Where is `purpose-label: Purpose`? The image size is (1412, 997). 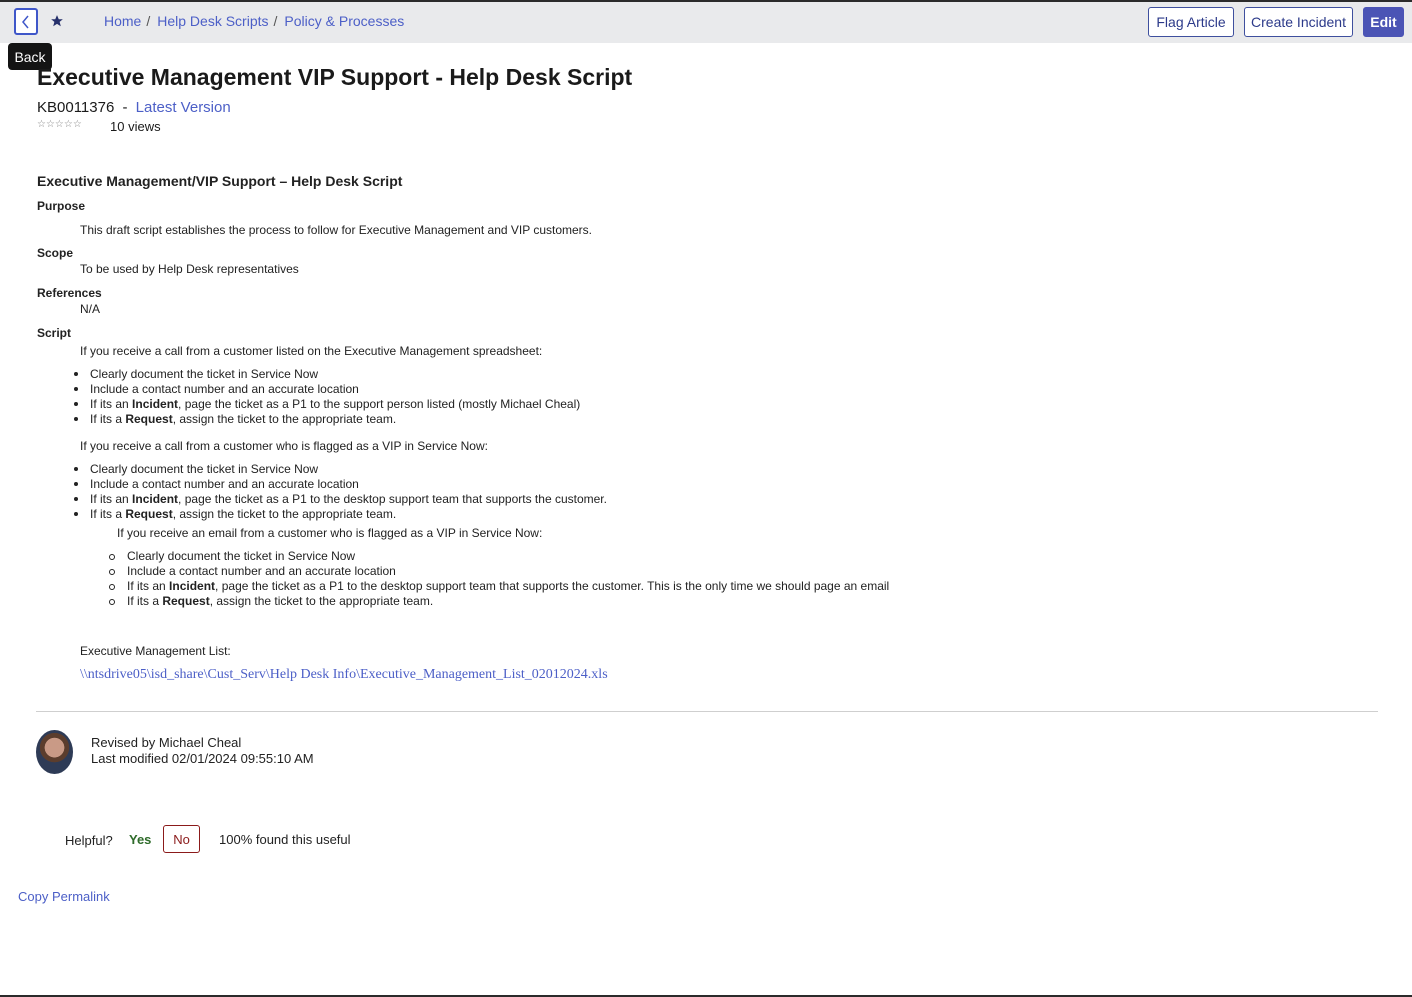 purpose-label: Purpose is located at coordinates (61, 206).